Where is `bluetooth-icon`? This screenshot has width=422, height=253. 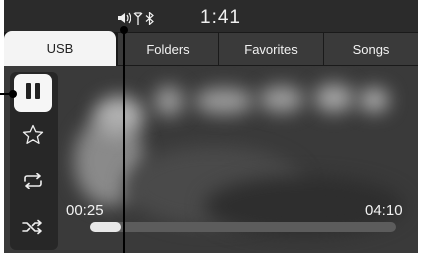
bluetooth-icon is located at coordinates (149, 18).